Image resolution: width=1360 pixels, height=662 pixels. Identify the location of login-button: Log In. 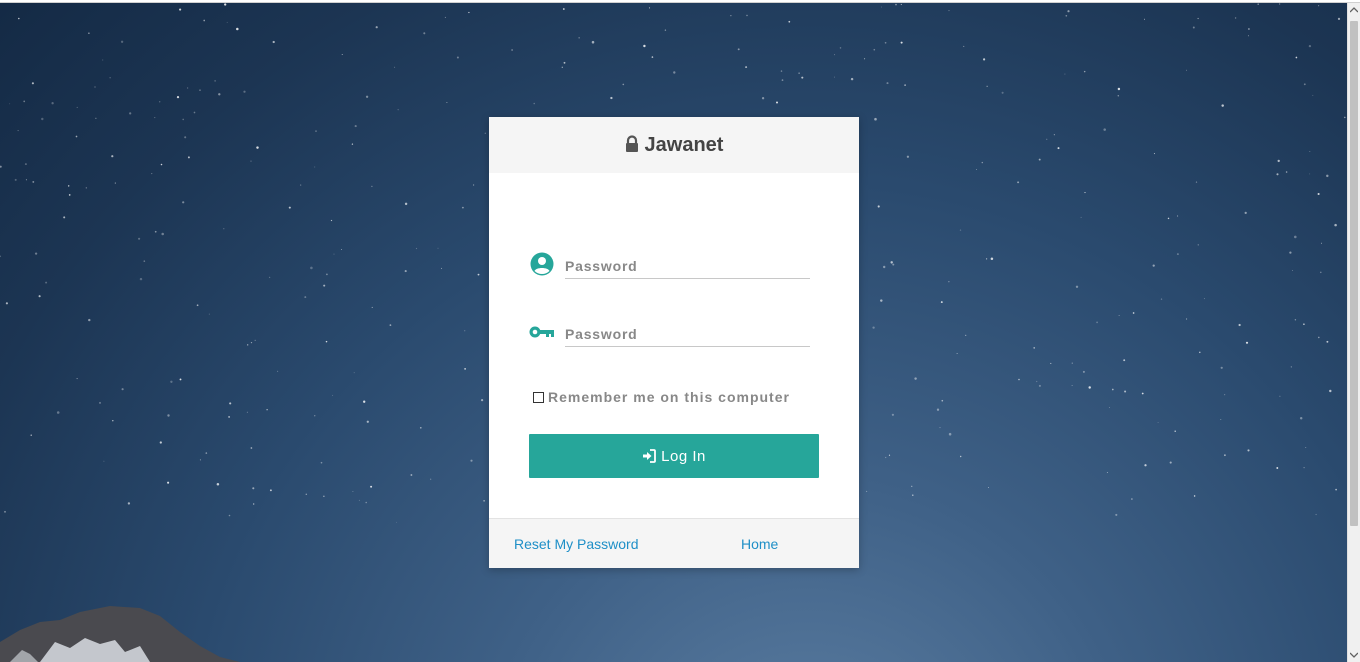
(674, 456).